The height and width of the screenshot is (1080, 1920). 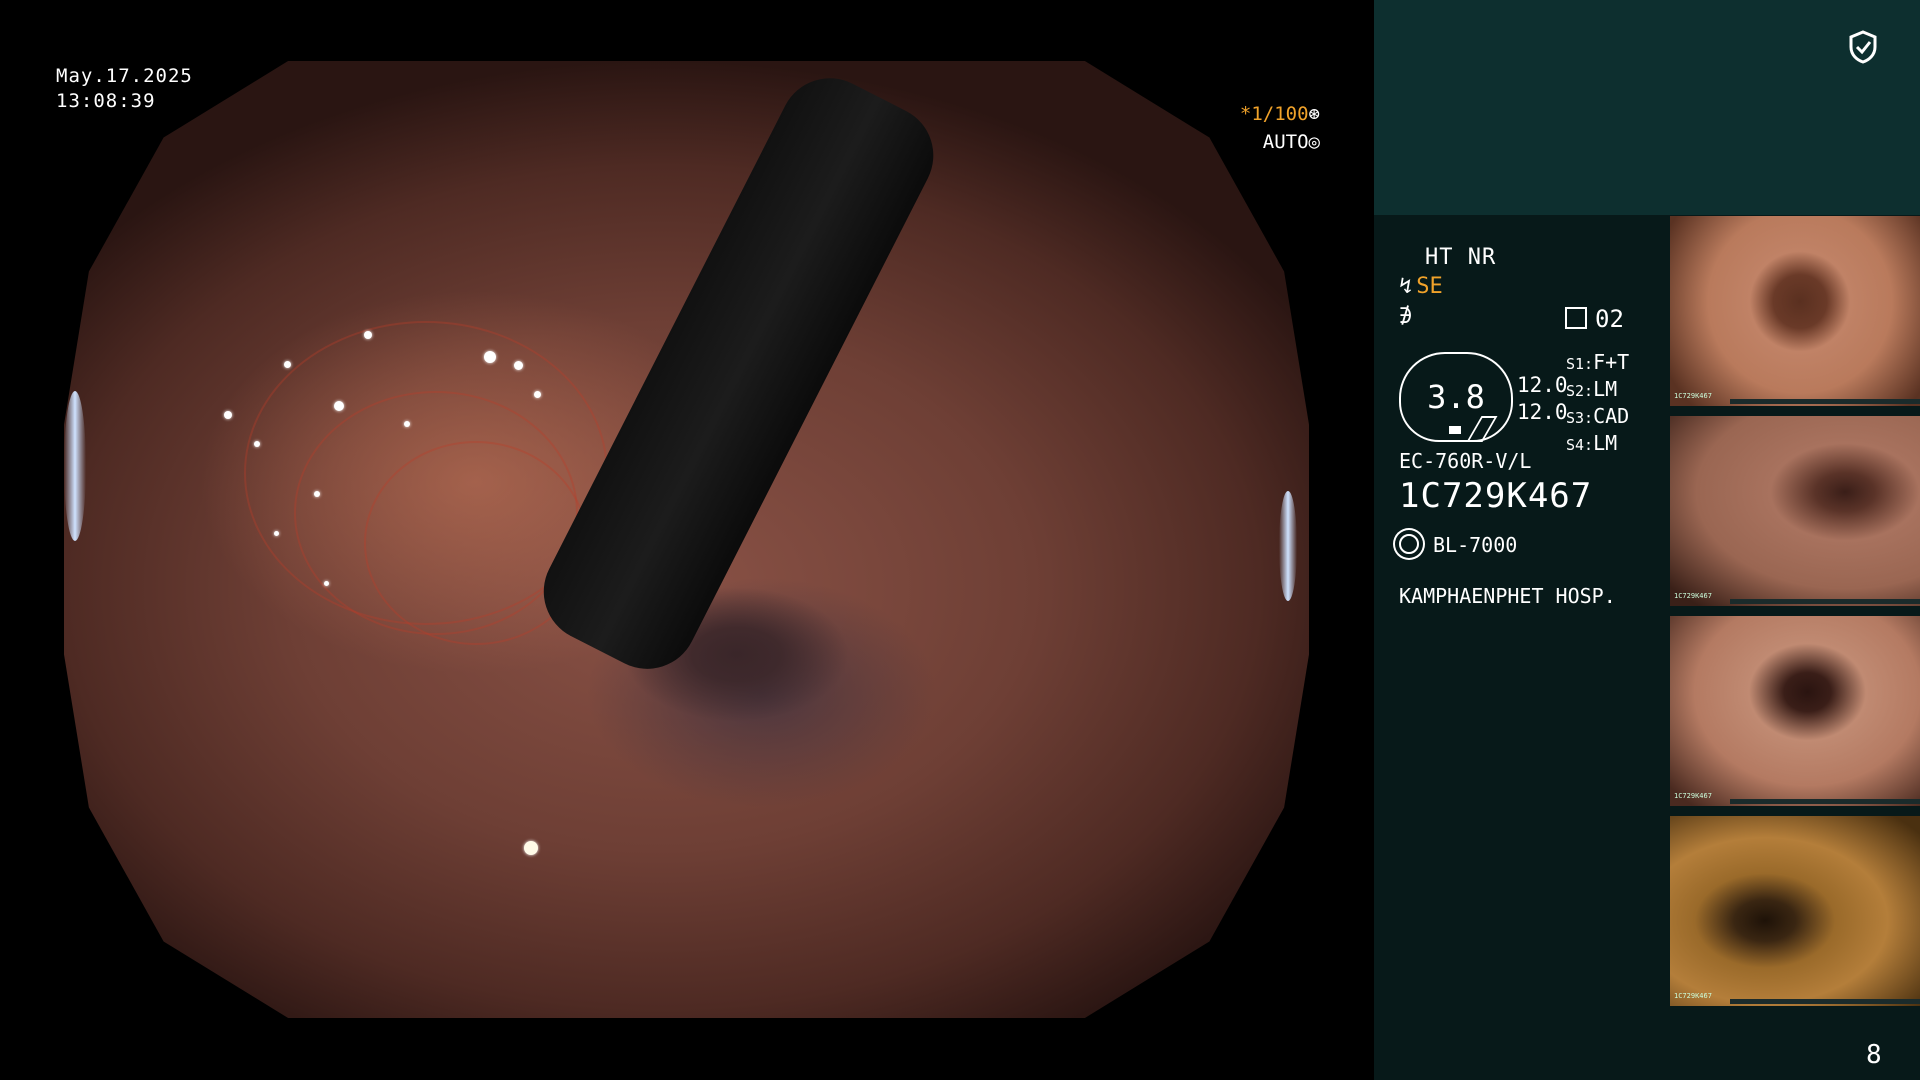 I want to click on s-settings-list: S1:F+T S2:LM S3:CAD S4:LM, so click(x=1597, y=404).